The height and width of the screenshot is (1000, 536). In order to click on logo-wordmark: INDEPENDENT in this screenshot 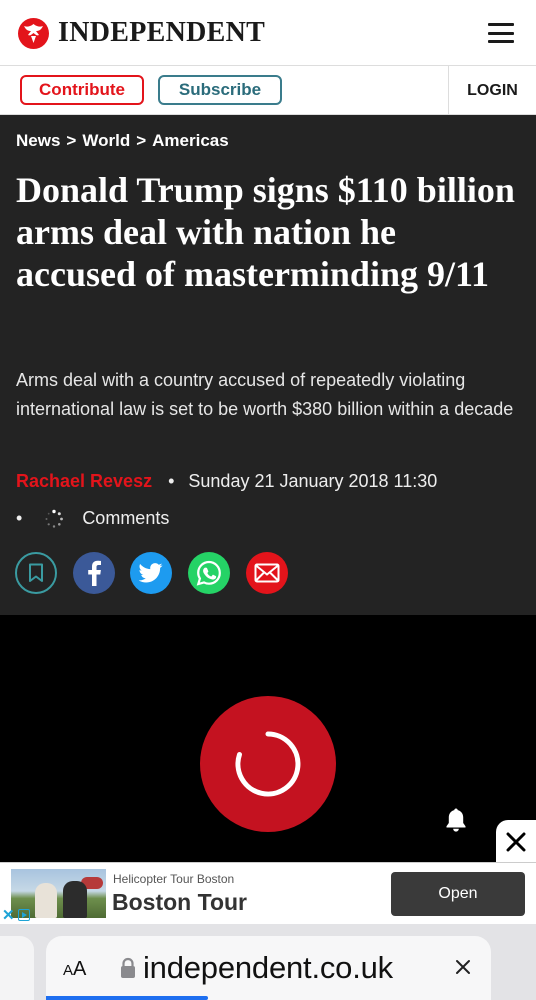, I will do `click(162, 32)`.